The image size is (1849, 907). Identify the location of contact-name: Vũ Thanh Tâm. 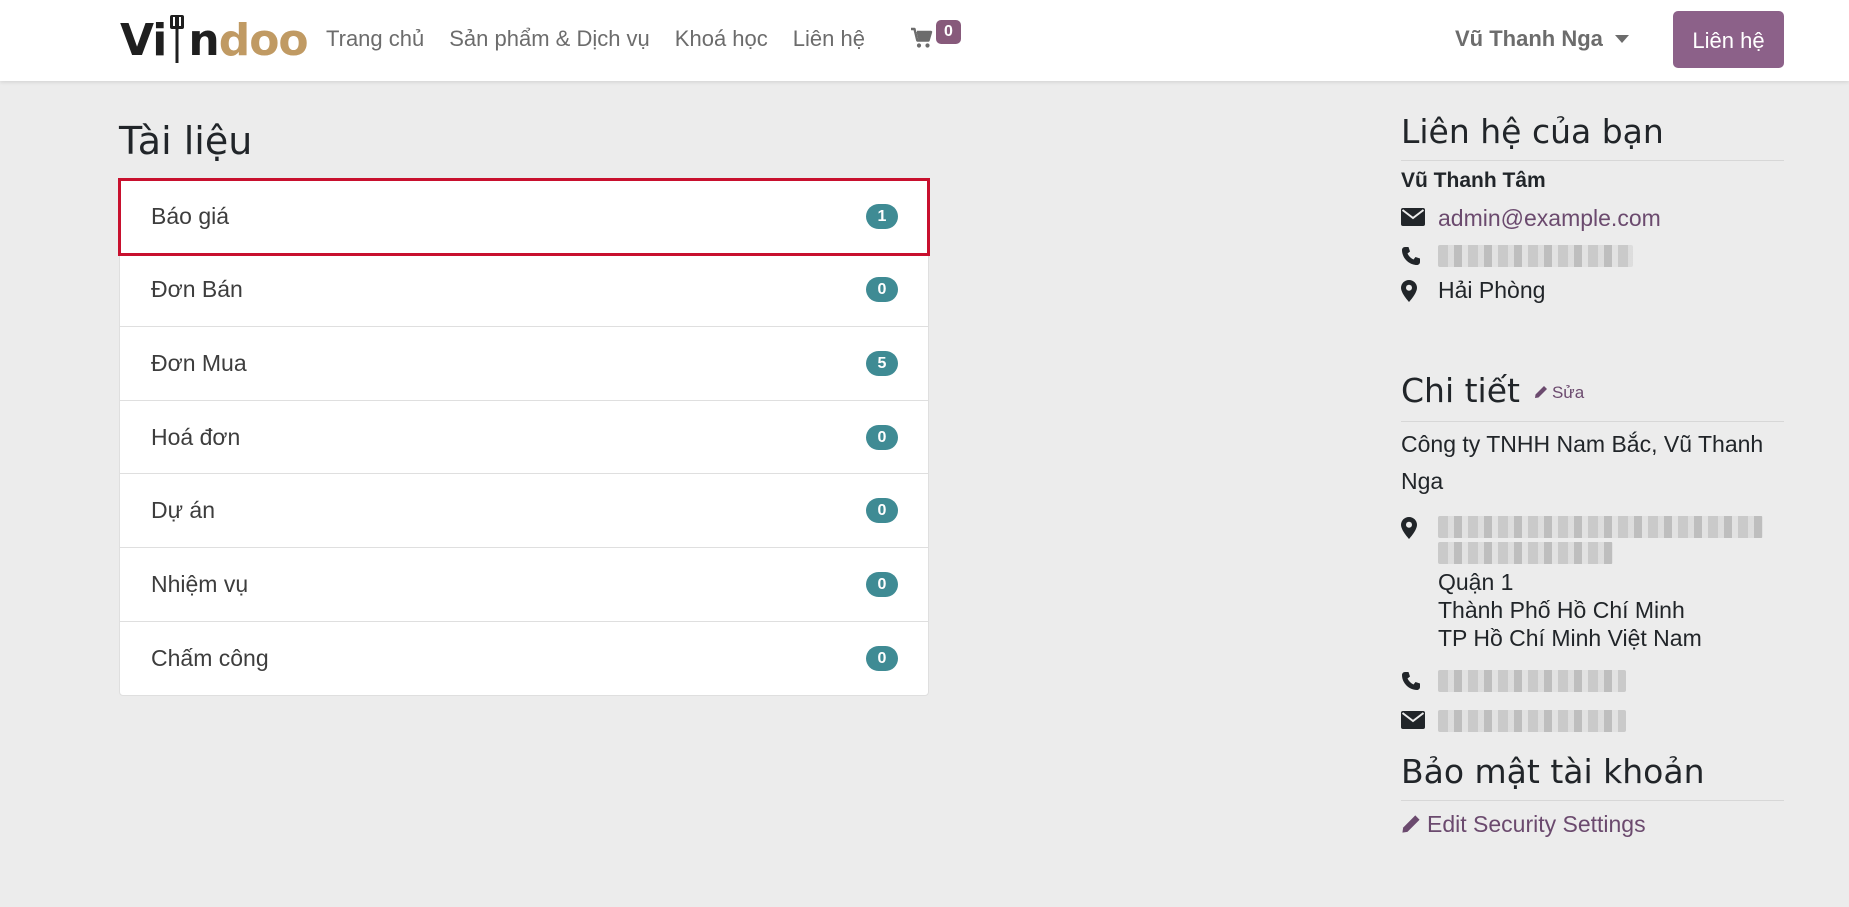
(1473, 180).